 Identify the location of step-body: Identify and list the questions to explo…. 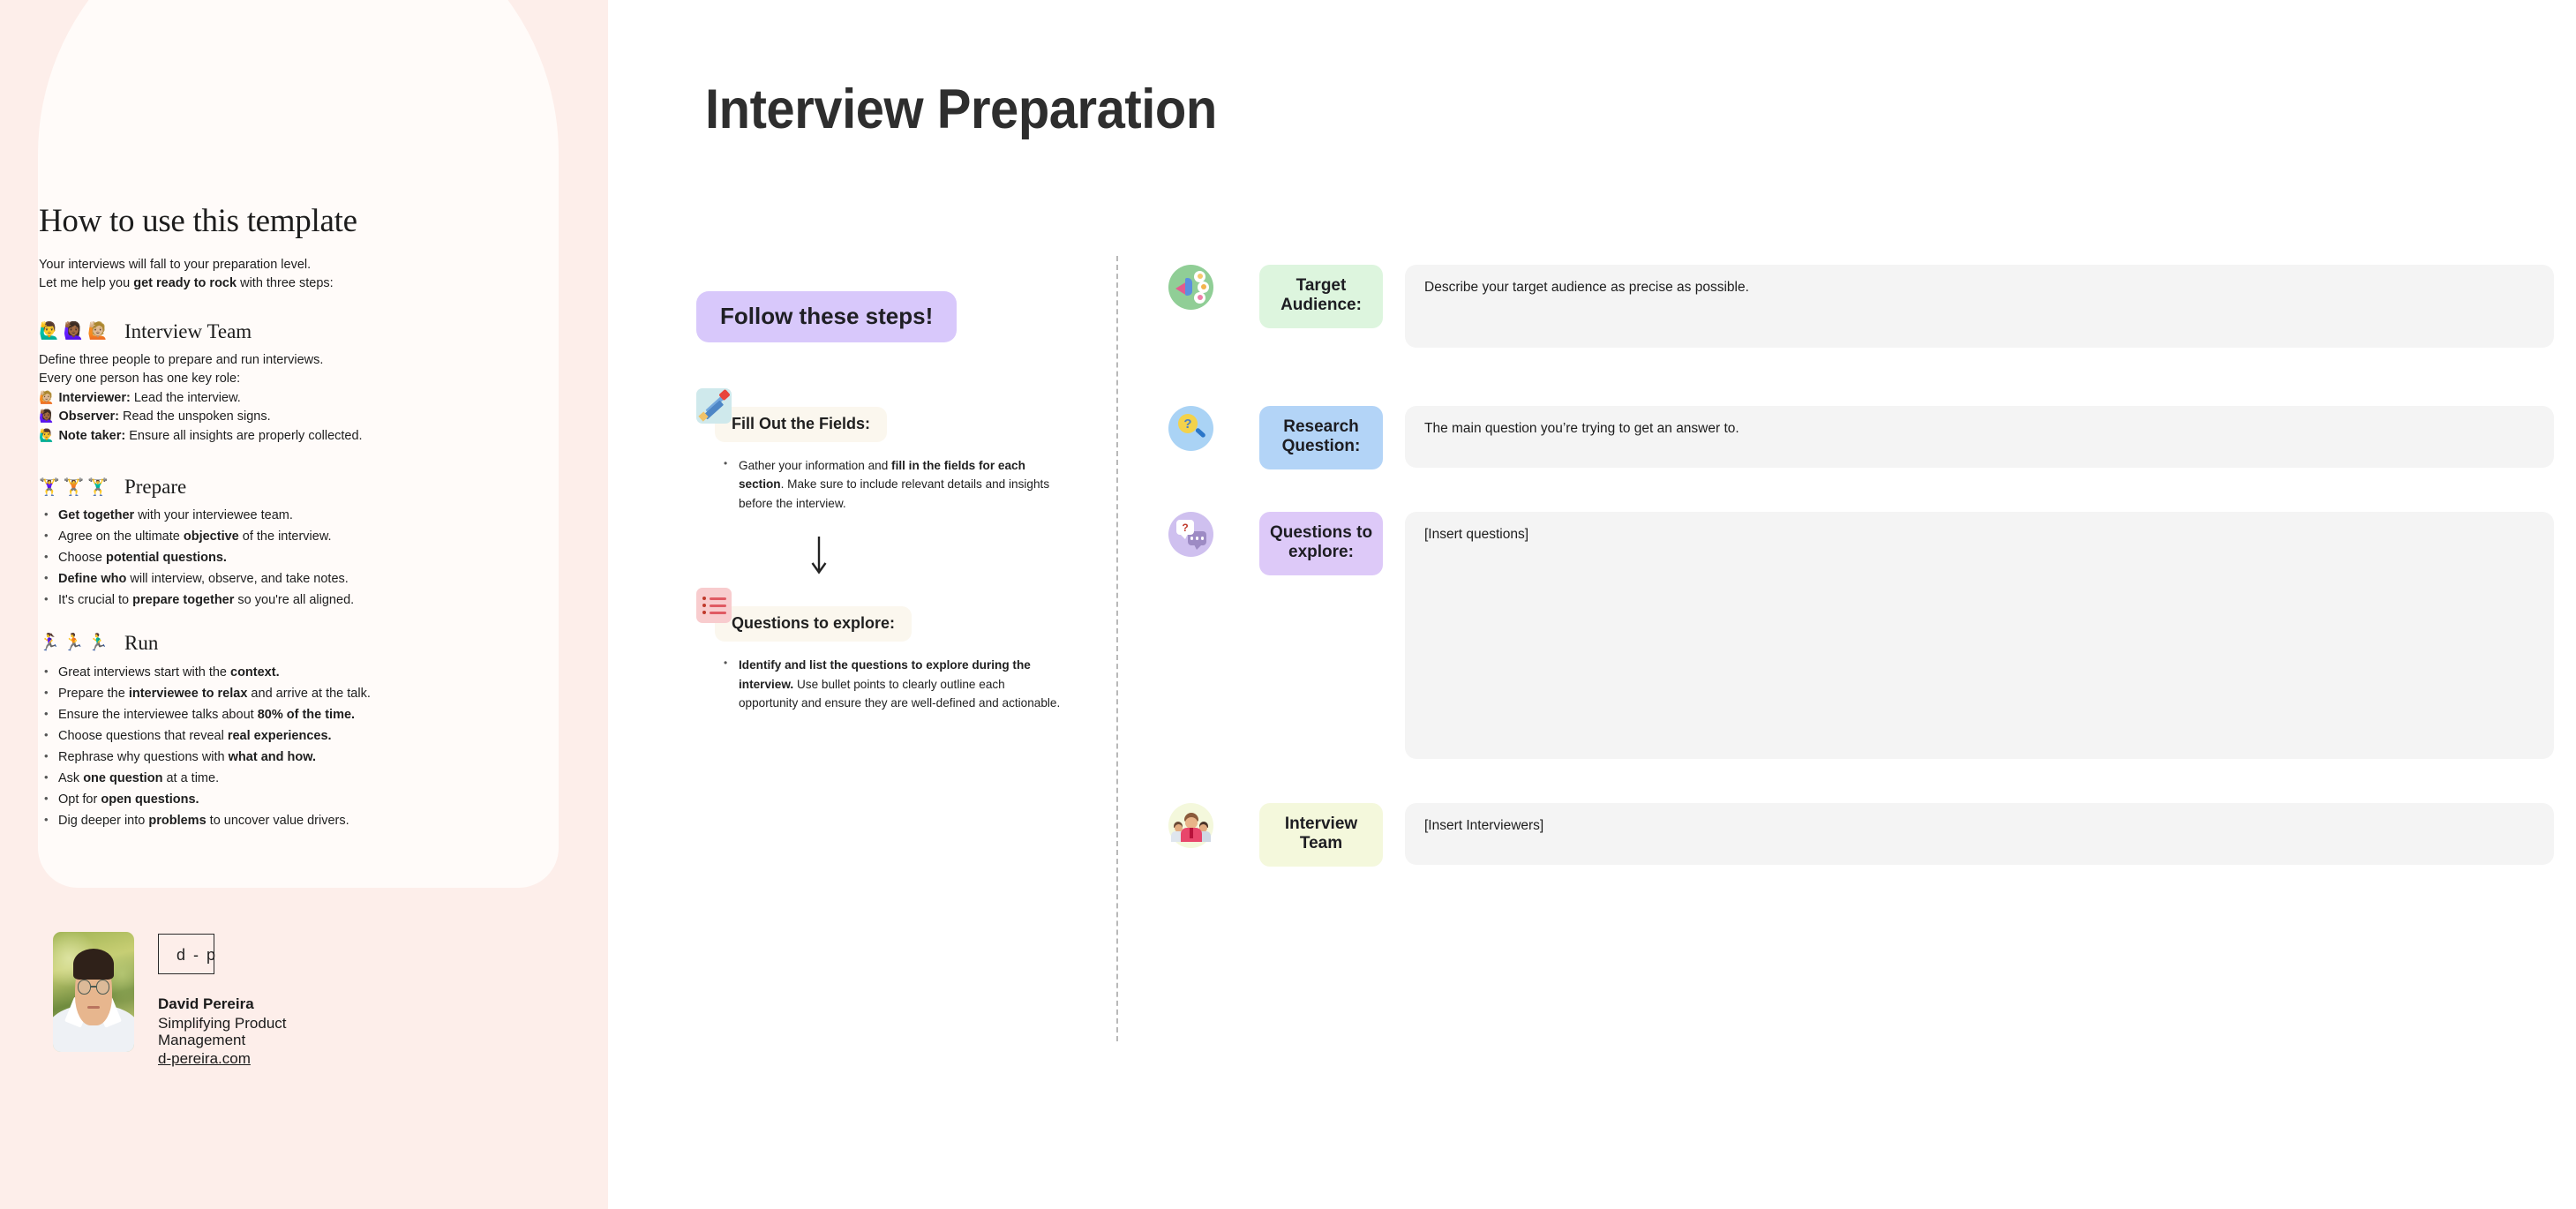
(881, 683).